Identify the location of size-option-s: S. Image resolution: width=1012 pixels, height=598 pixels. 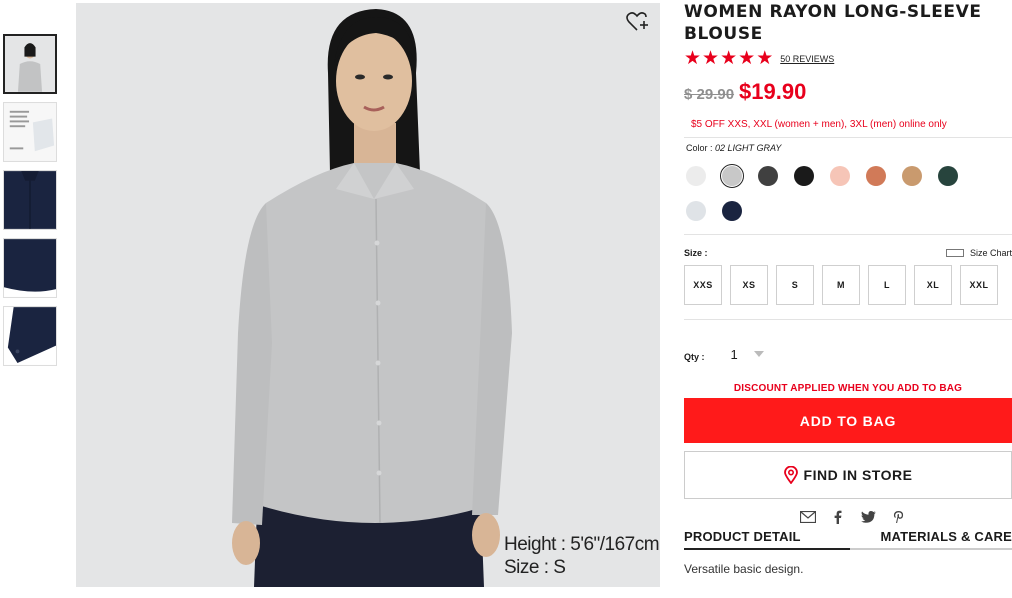
(795, 285).